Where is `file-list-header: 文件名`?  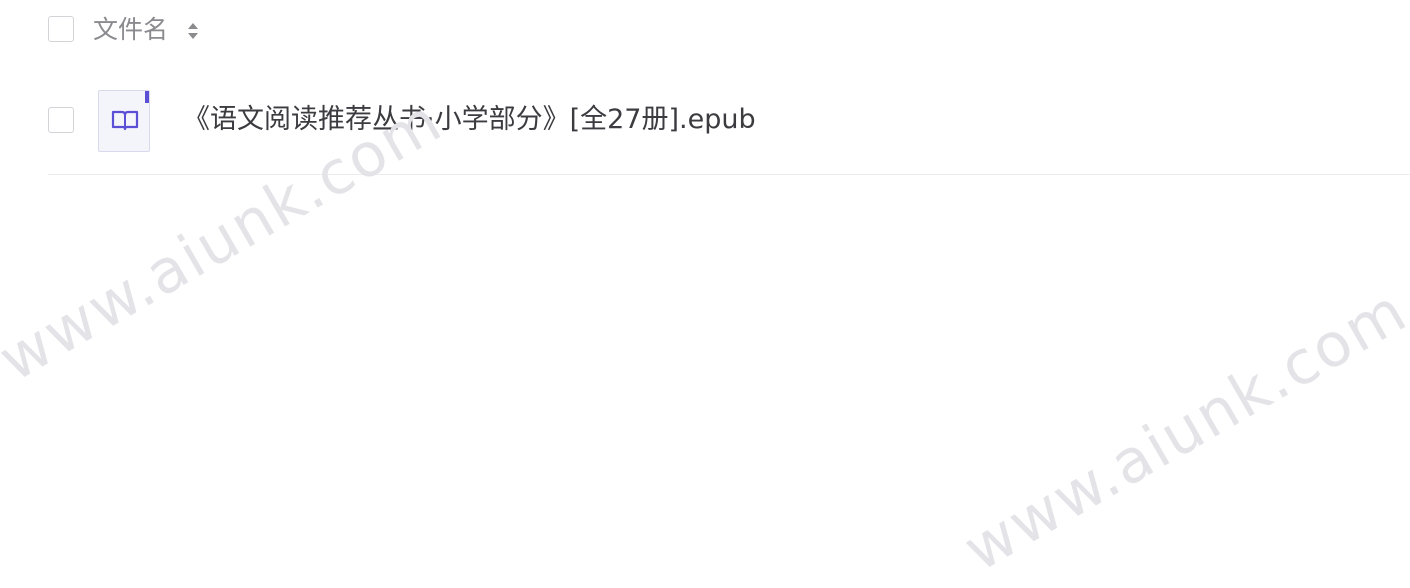
file-list-header: 文件名 is located at coordinates (729, 31).